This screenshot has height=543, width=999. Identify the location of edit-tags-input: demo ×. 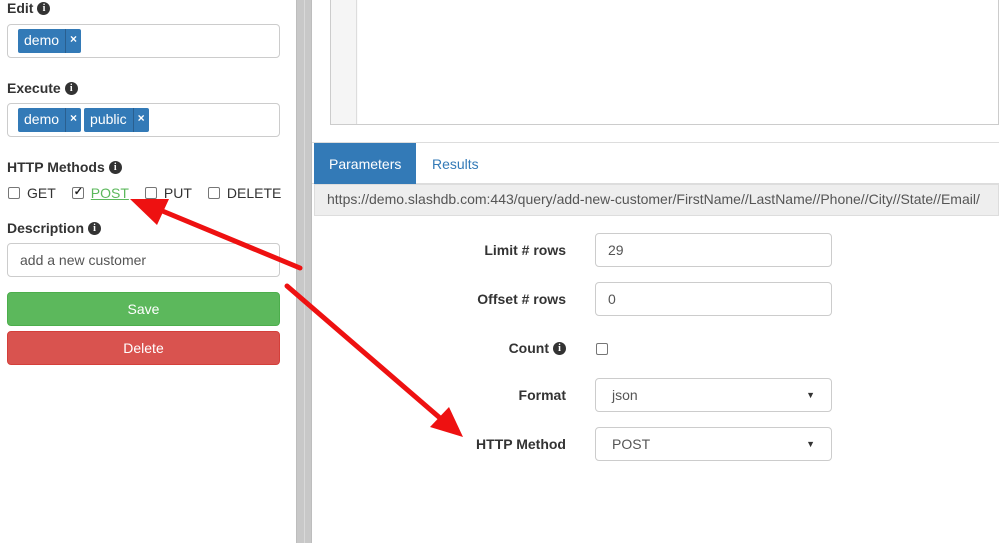
(143, 41).